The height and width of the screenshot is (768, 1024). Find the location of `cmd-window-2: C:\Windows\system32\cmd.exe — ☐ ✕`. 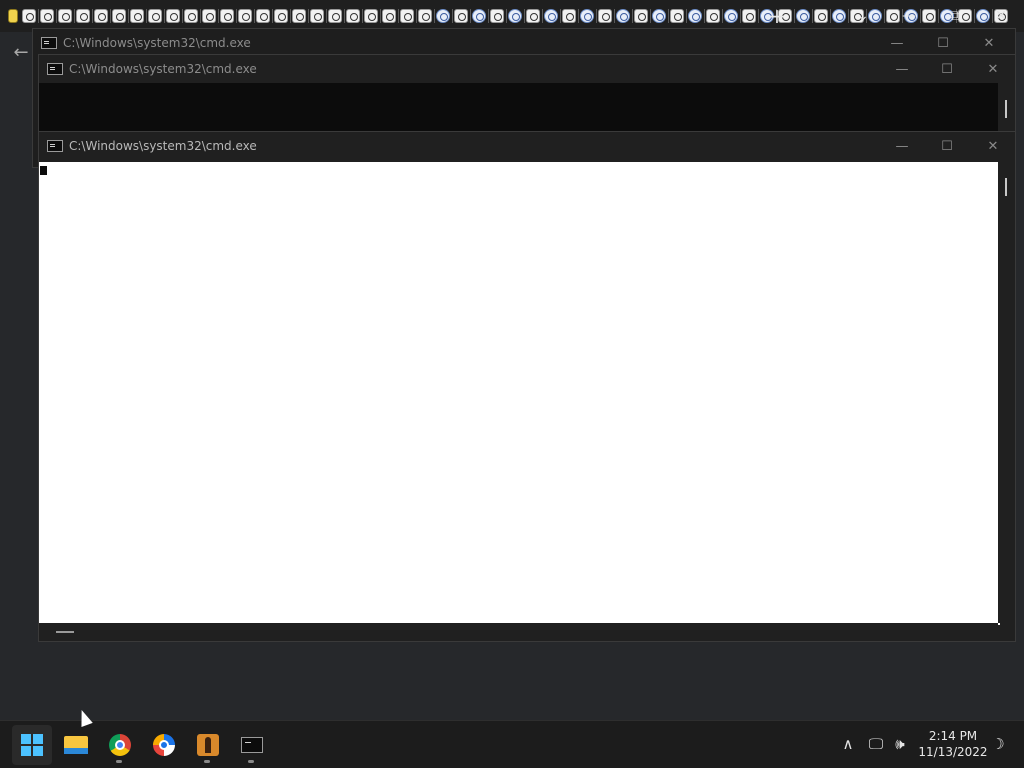

cmd-window-2: C:\Windows\system32\cmd.exe — ☐ ✕ is located at coordinates (527, 96).